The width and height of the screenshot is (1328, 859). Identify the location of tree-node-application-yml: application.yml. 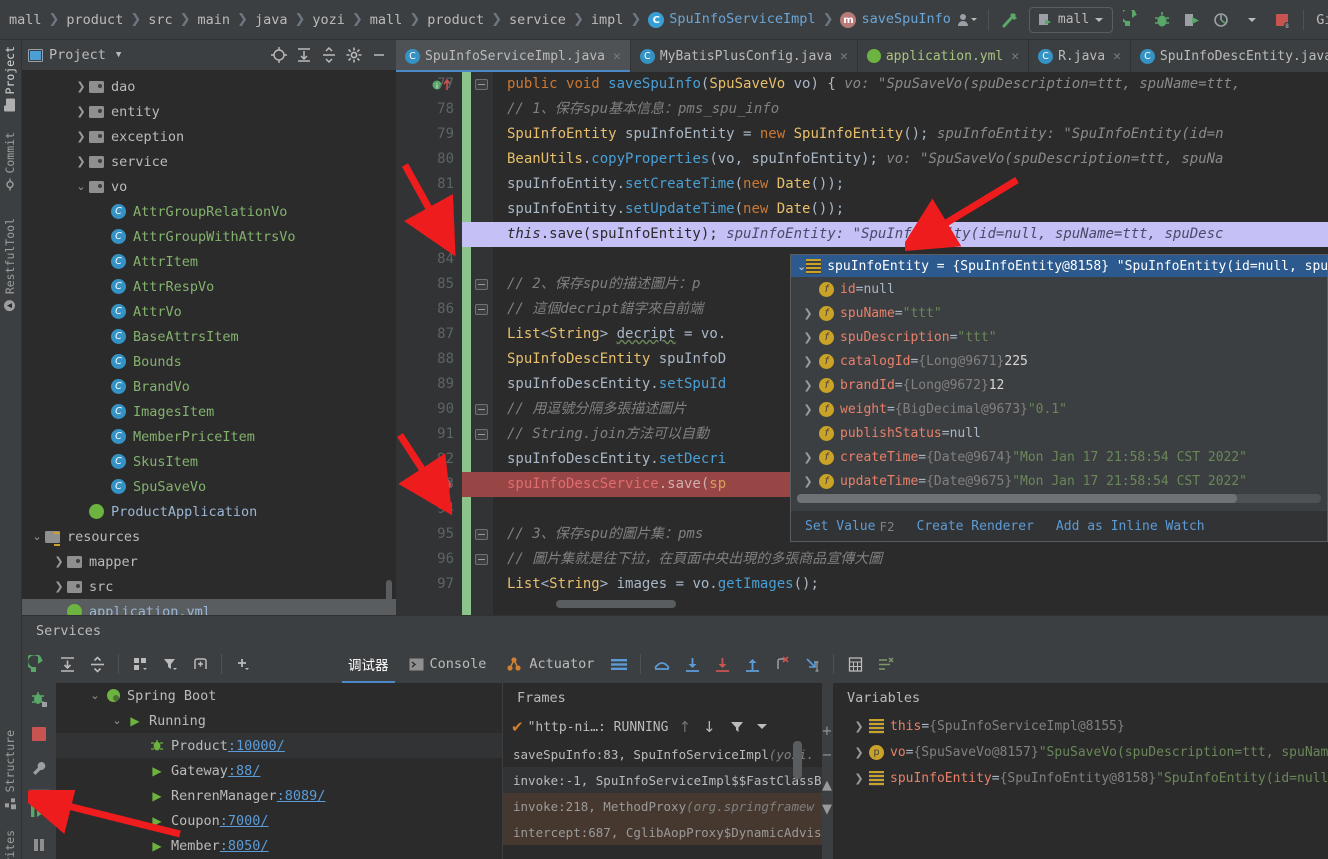
(209, 607).